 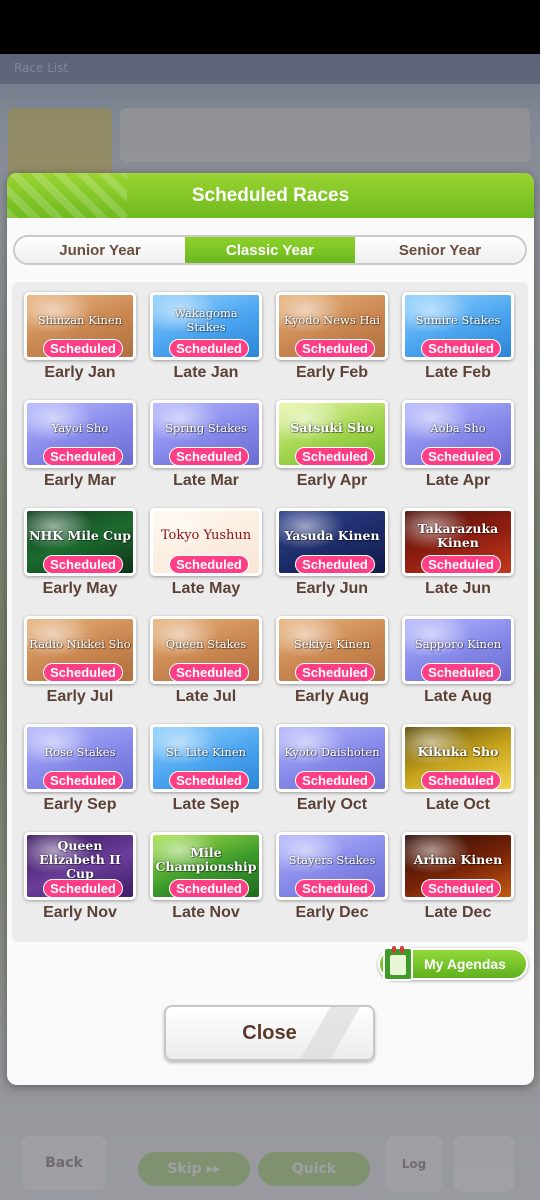 I want to click on race-item: Stayers Stakes Scheduled Early Dec, so click(x=332, y=876).